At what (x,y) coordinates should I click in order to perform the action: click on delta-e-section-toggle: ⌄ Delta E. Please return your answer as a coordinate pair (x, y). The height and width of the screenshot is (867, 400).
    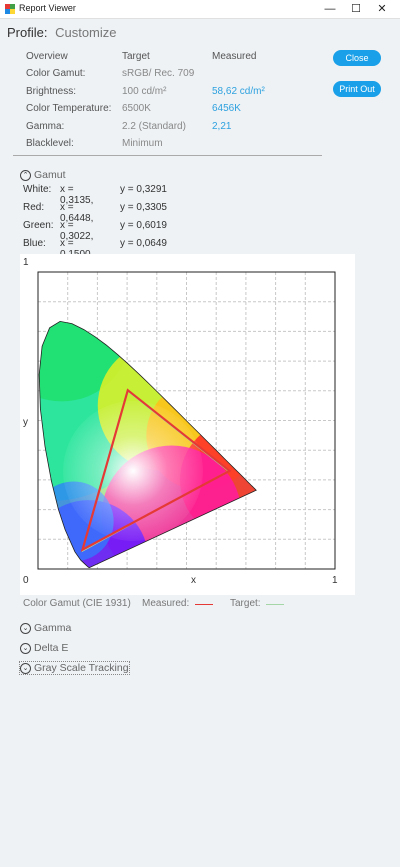
    Looking at the image, I should click on (44, 648).